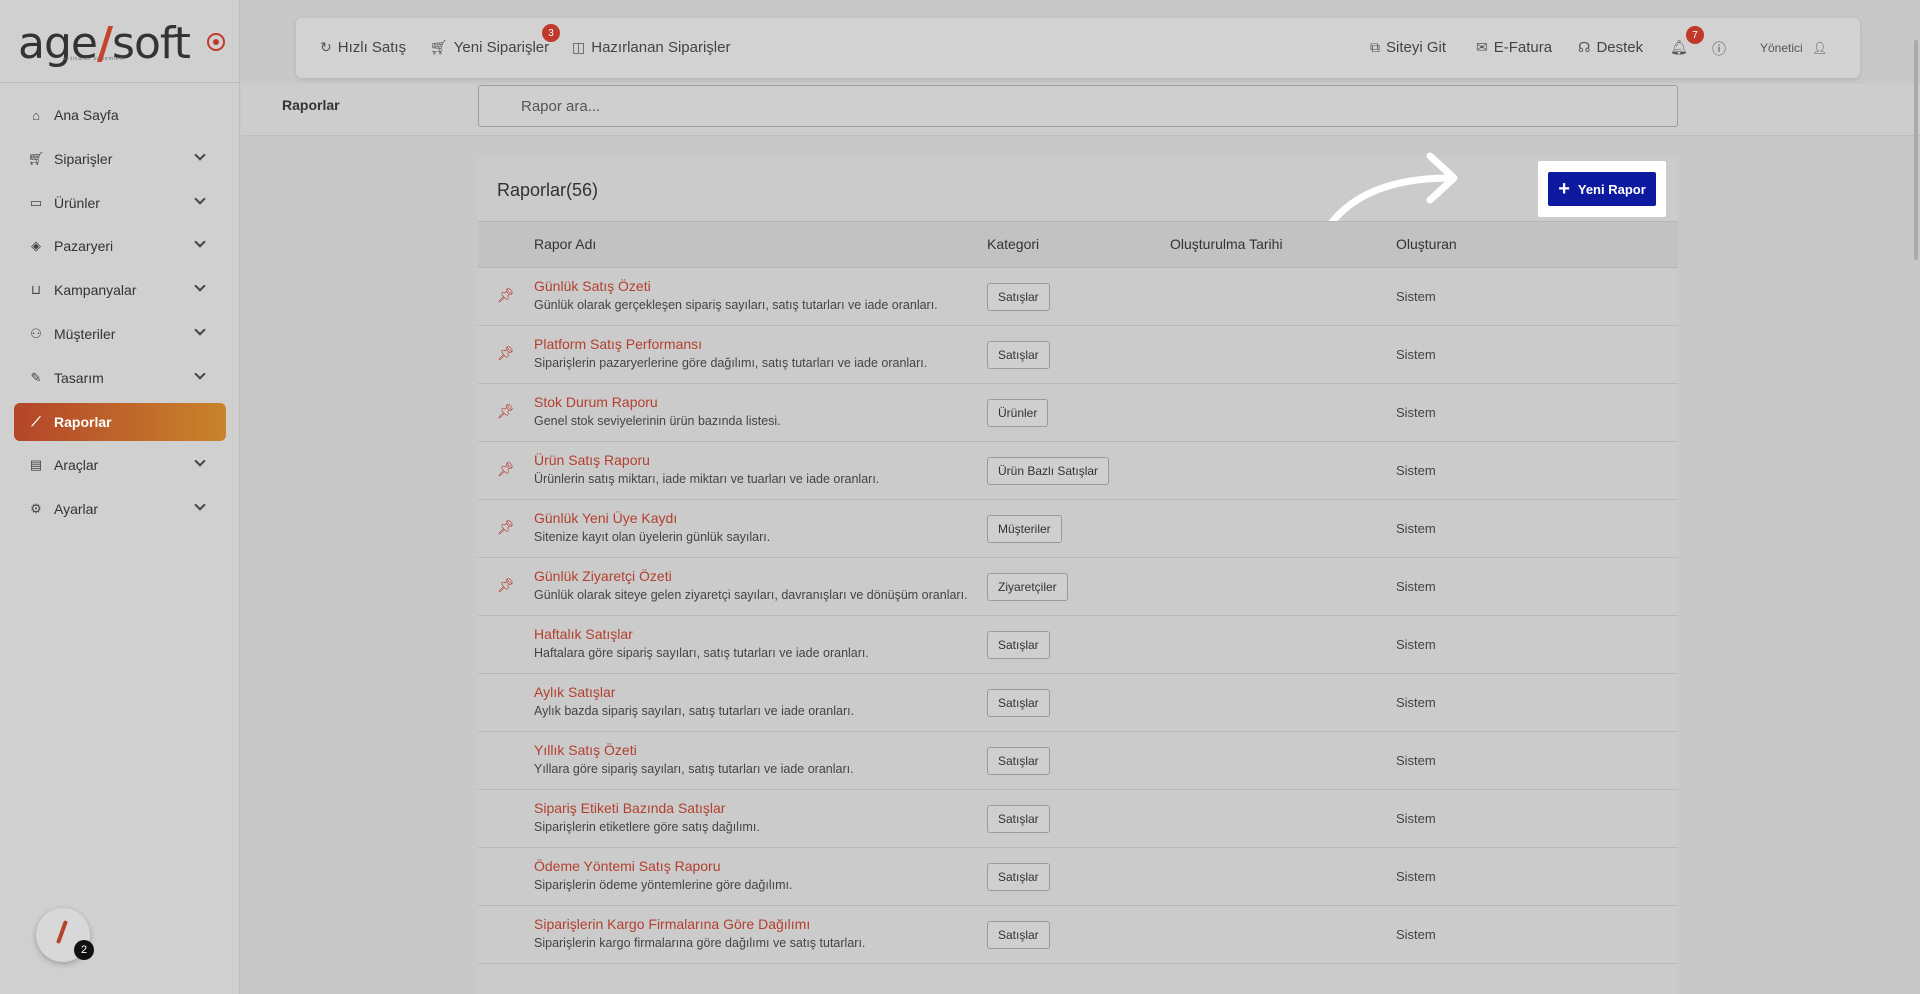  Describe the element at coordinates (596, 402) in the screenshot. I see `report-name-link: Stok Durum Raporu` at that location.